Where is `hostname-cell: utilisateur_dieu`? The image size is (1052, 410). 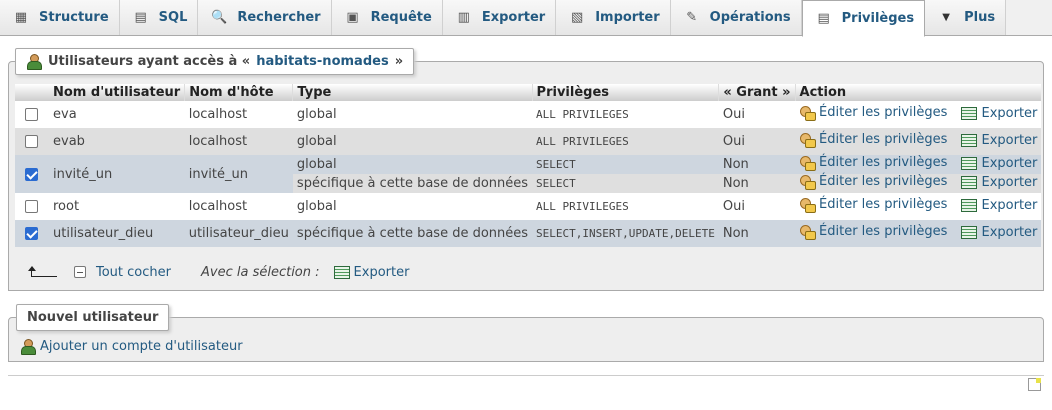 hostname-cell: utilisateur_dieu is located at coordinates (238, 233).